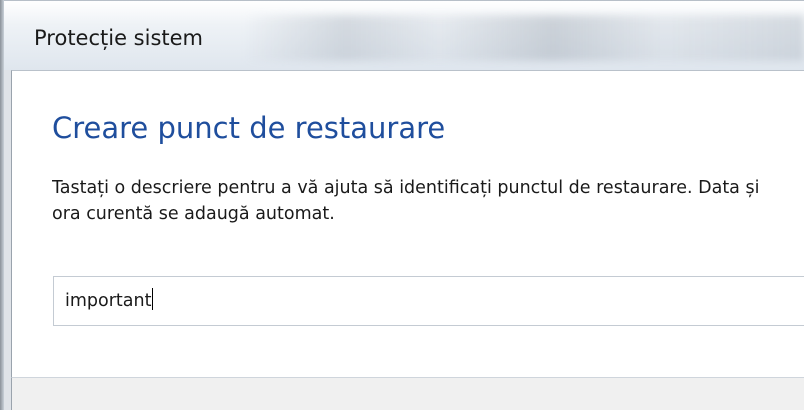 This screenshot has height=410, width=804. Describe the element at coordinates (249, 128) in the screenshot. I see `dialog-heading: Creare punct de restaurare` at that location.